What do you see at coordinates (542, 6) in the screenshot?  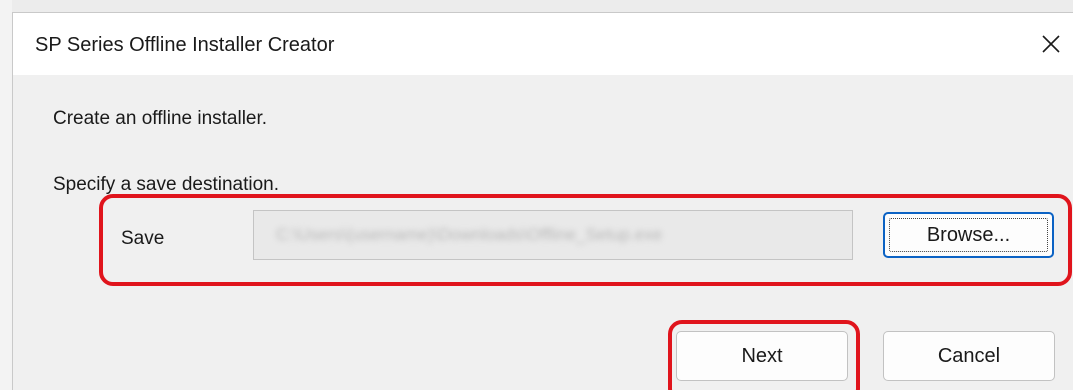 I see `background-window-strip` at bounding box center [542, 6].